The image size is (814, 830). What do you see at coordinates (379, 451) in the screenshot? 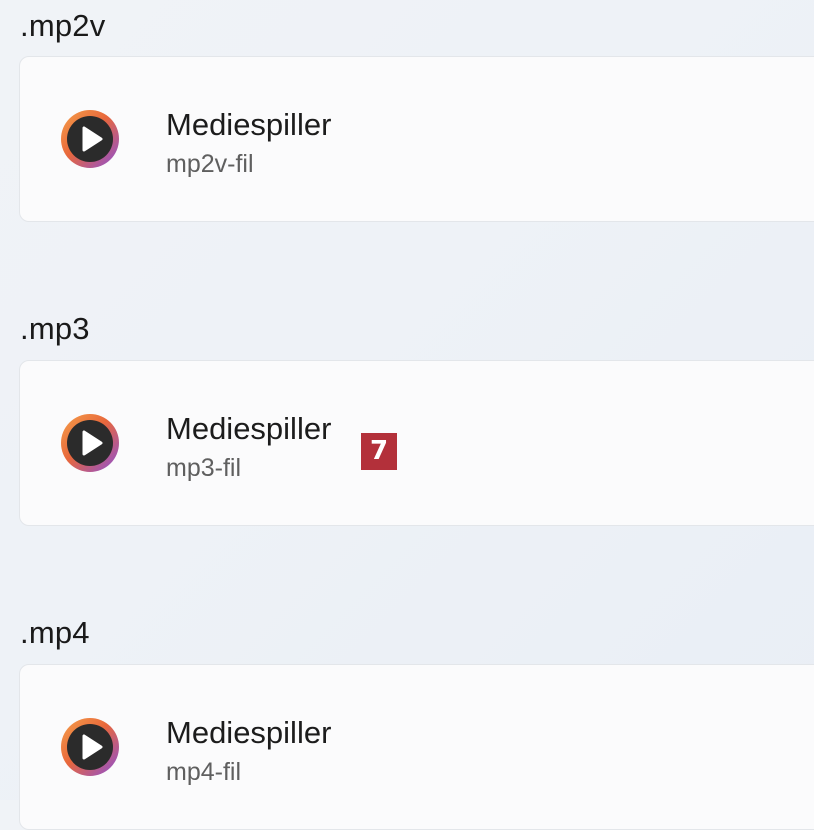
I see `overlay-number-badge: 7` at bounding box center [379, 451].